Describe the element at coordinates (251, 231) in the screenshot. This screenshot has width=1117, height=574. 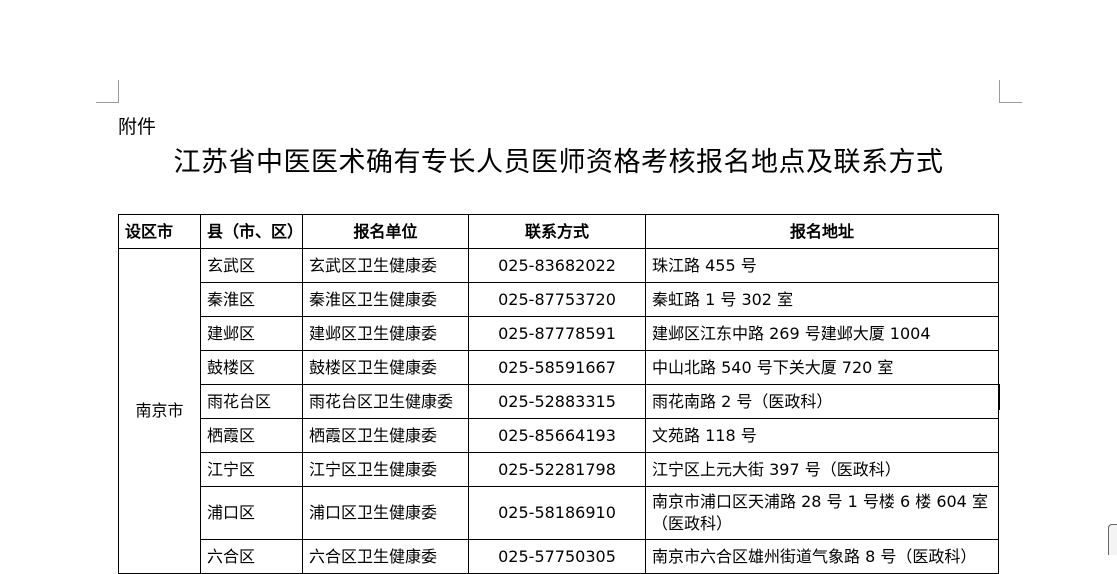
I see `header-county: 县（市、区）` at that location.